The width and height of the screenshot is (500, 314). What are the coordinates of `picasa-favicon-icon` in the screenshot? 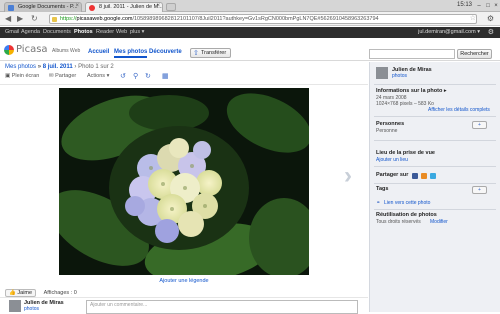 It's located at (92, 8).